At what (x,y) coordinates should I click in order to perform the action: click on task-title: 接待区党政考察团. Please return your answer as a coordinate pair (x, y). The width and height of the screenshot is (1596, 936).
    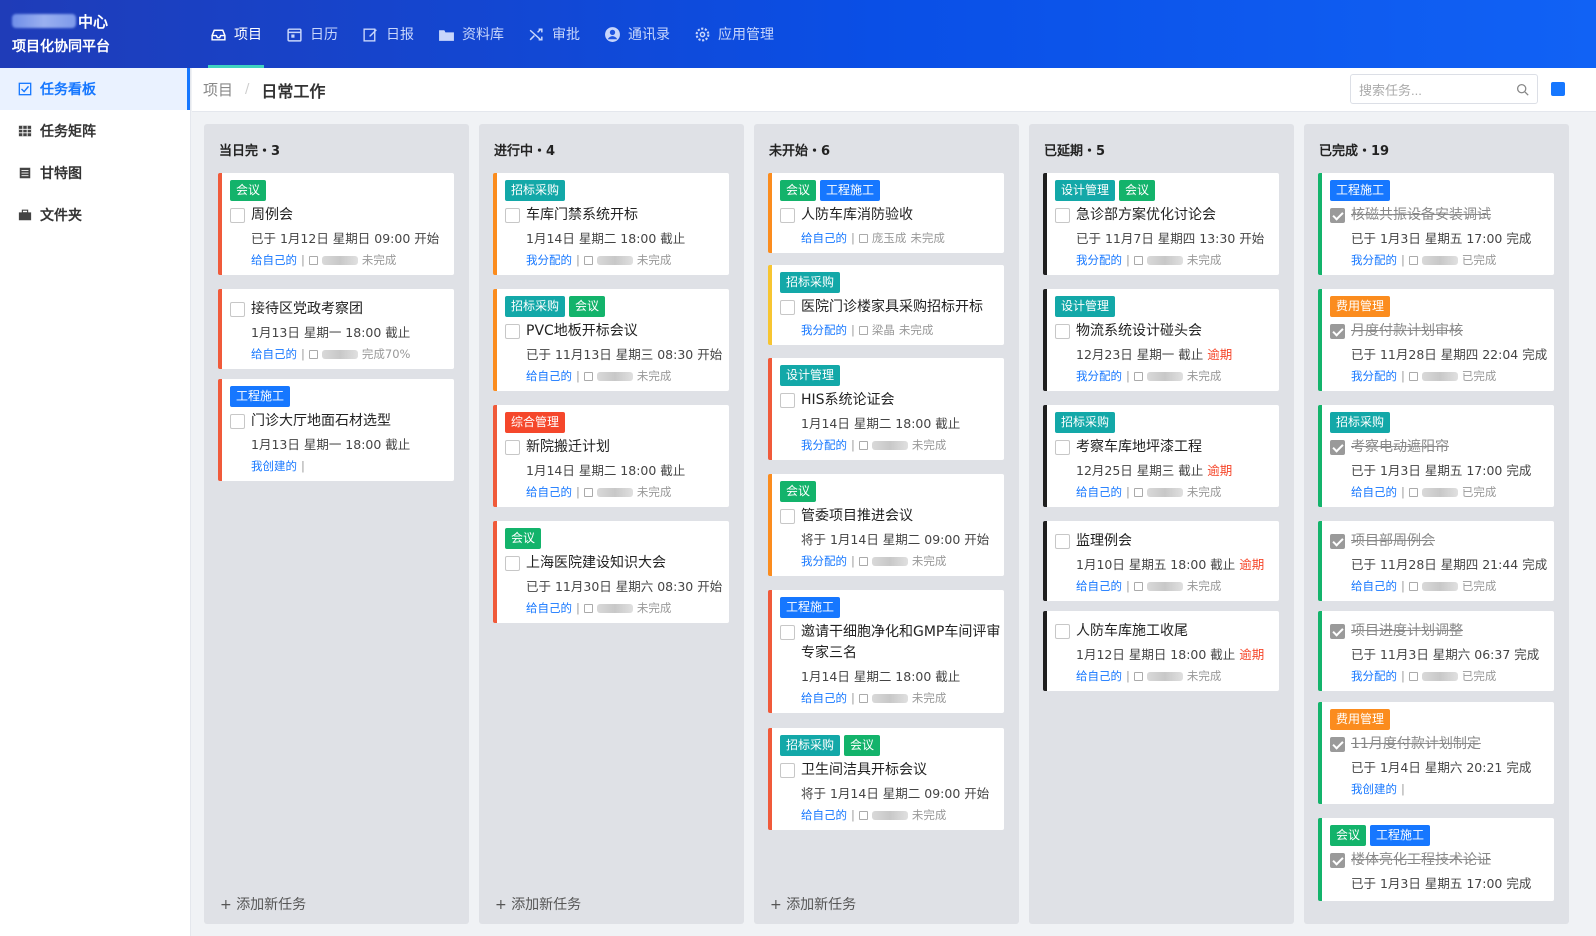
    Looking at the image, I should click on (307, 309).